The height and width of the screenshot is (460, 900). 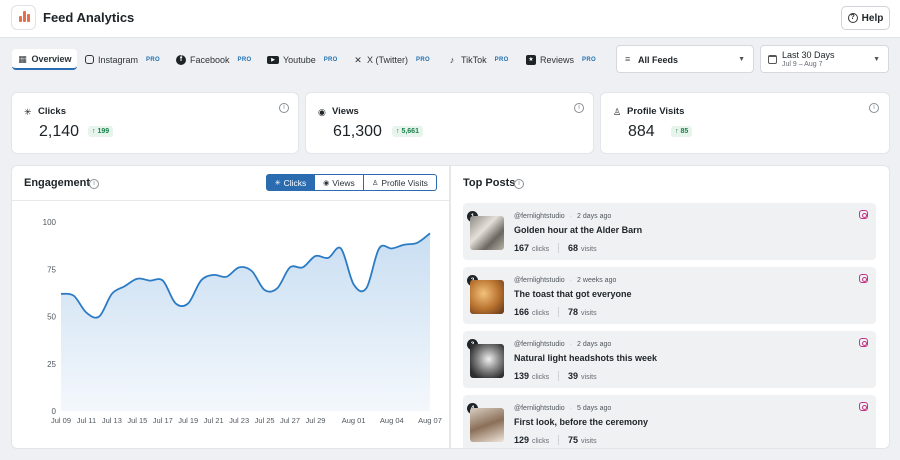 What do you see at coordinates (808, 55) in the screenshot?
I see `date-range-label: Last 30 Days` at bounding box center [808, 55].